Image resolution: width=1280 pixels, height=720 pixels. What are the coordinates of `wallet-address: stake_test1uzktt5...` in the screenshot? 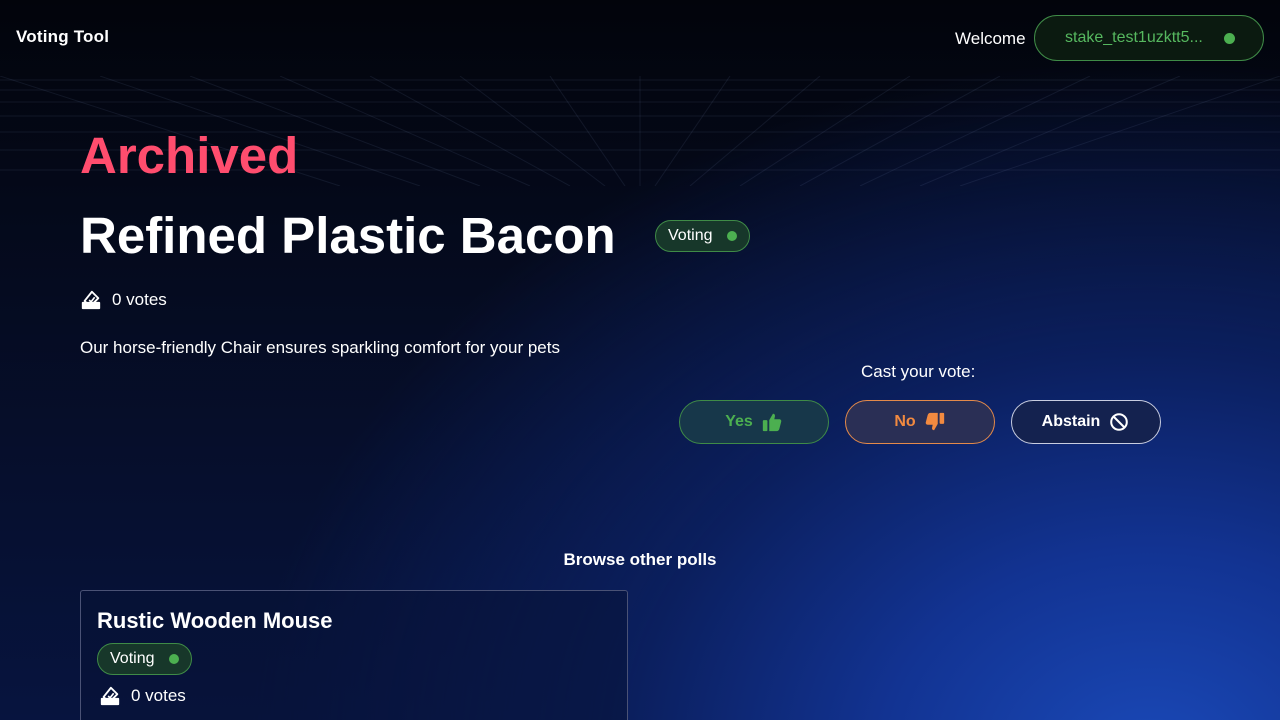 It's located at (1134, 37).